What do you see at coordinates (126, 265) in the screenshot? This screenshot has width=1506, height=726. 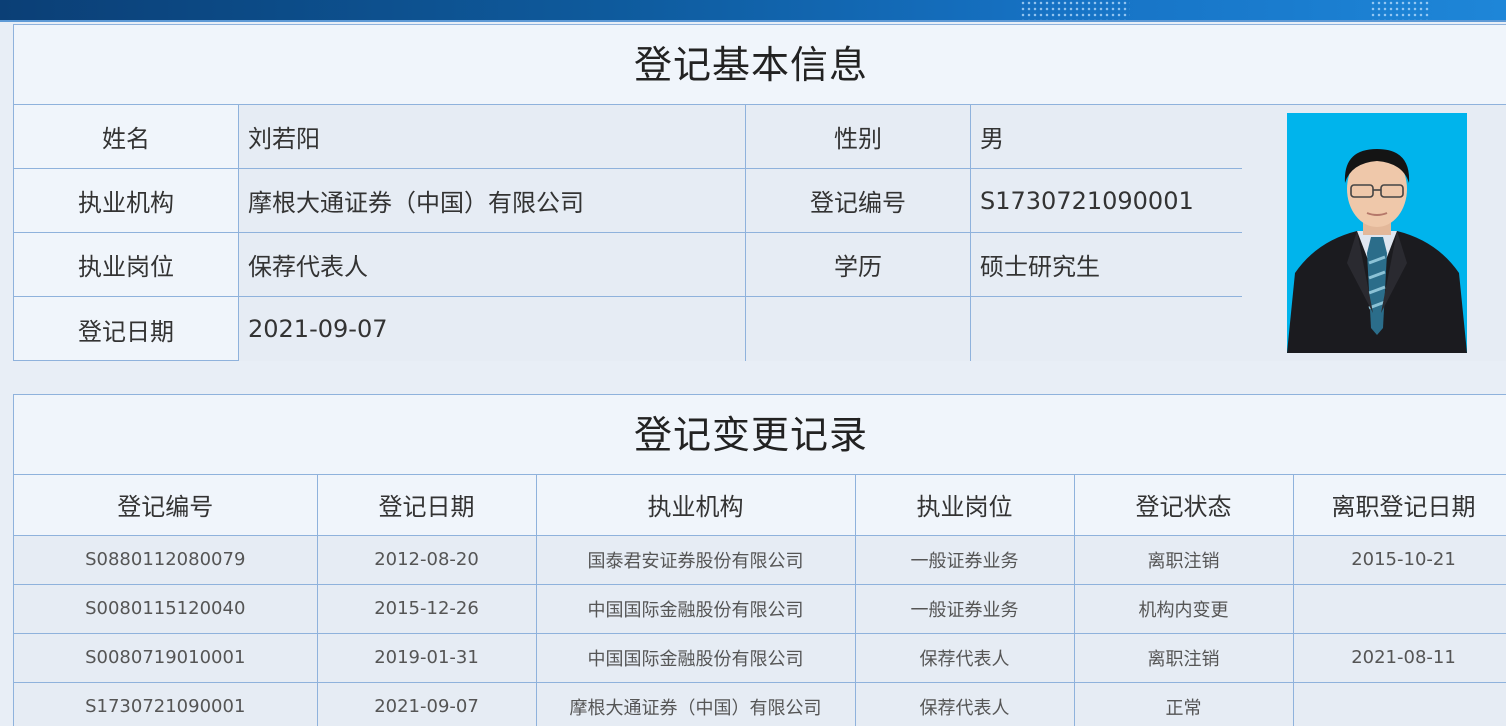 I see `position-label: 执业岗位` at bounding box center [126, 265].